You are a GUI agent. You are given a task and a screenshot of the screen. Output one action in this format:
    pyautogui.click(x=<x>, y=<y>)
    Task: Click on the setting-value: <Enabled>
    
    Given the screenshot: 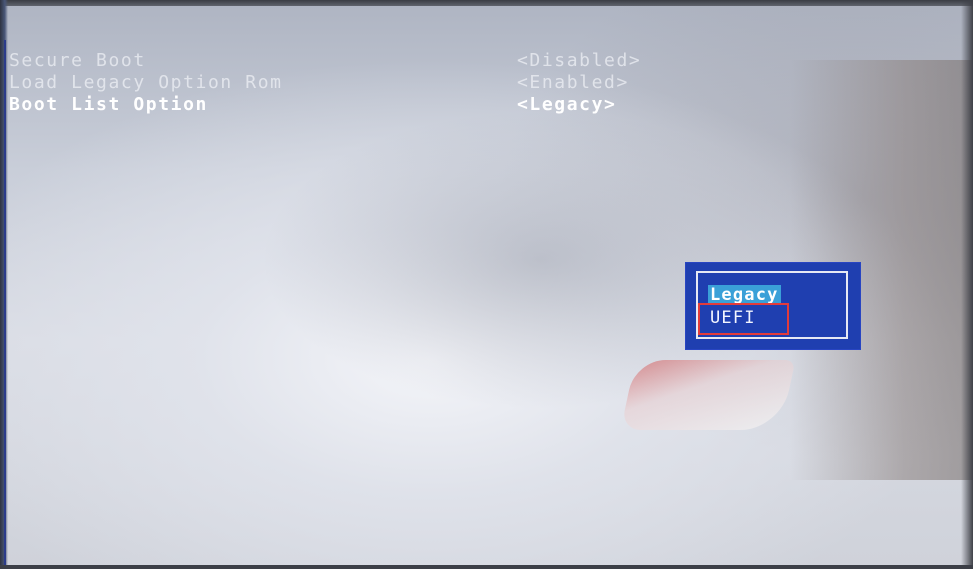 What is the action you would take?
    pyautogui.click(x=573, y=83)
    